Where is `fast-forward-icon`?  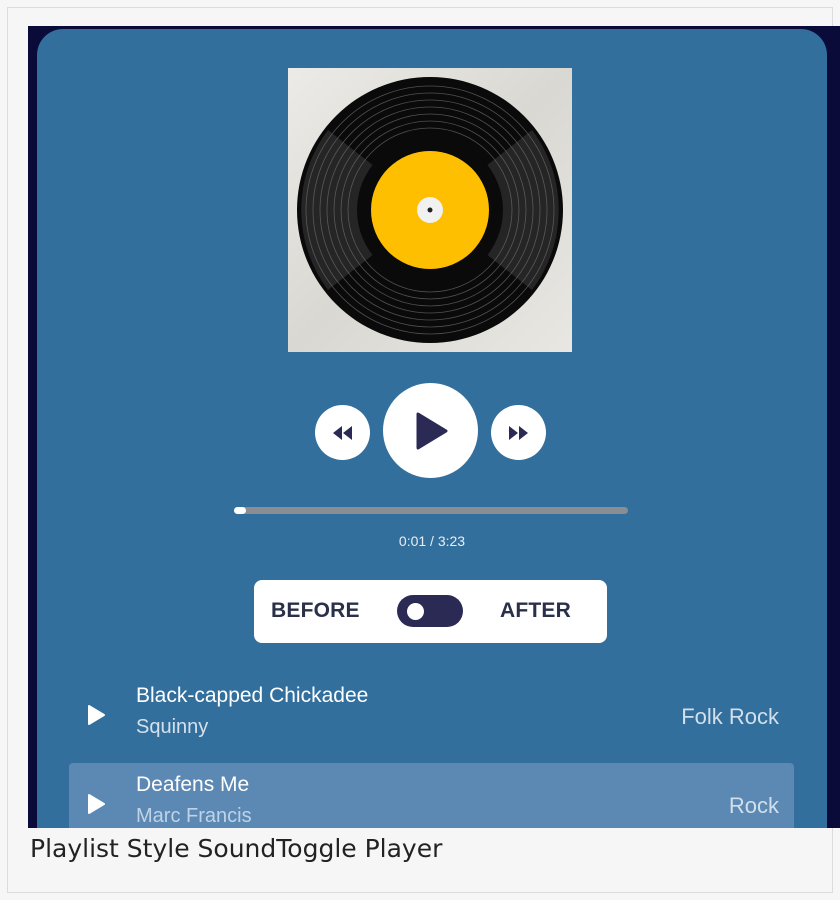
fast-forward-icon is located at coordinates (518, 432).